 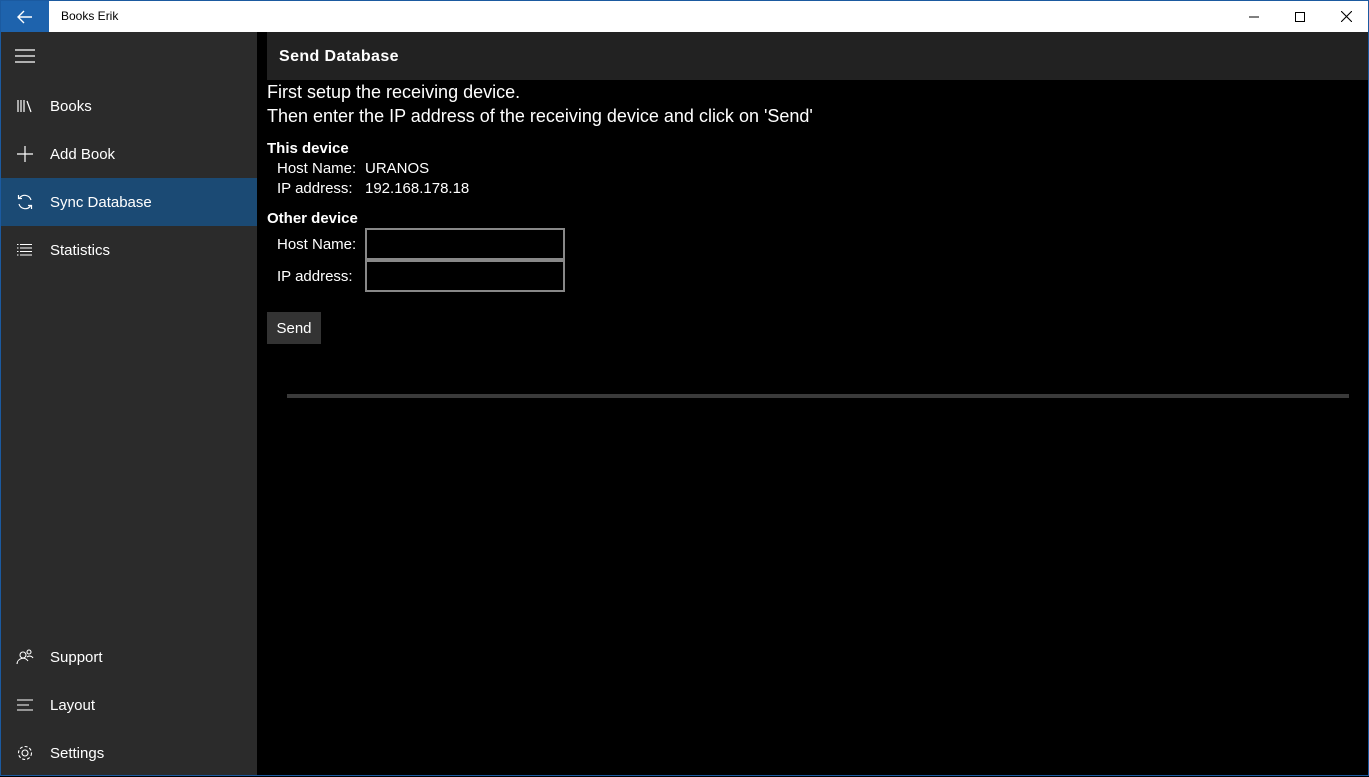 I want to click on other-host-label: Host Name:, so click(x=317, y=244).